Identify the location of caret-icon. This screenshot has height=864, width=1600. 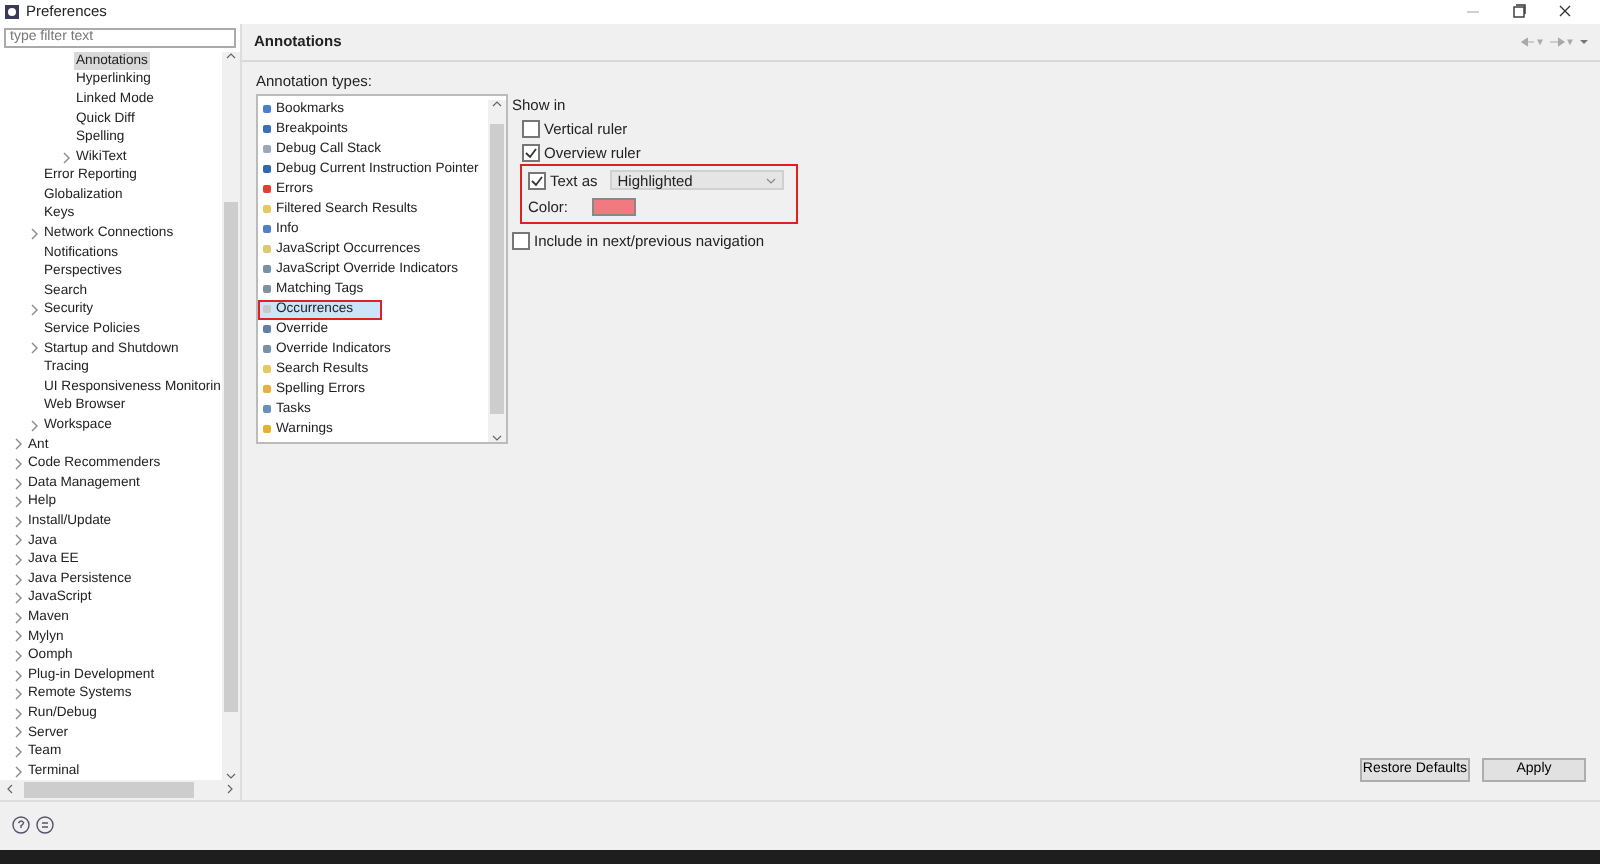
(771, 180).